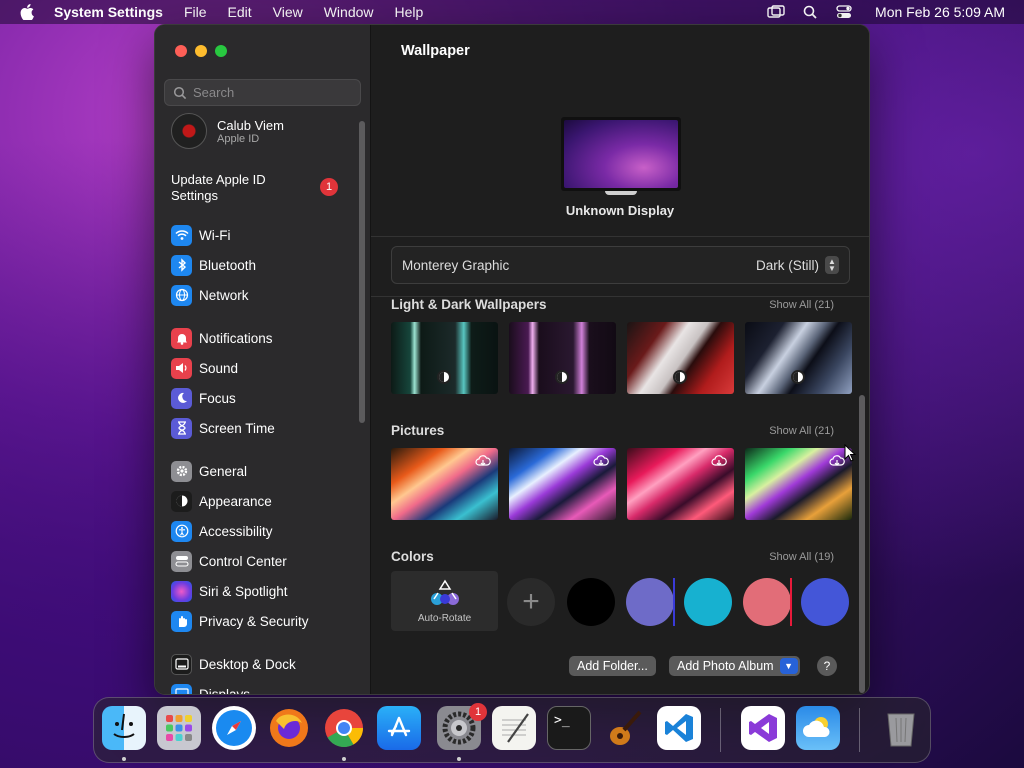  I want to click on update-apple-id-settings: Update Apple ID Settings, so click(241, 188).